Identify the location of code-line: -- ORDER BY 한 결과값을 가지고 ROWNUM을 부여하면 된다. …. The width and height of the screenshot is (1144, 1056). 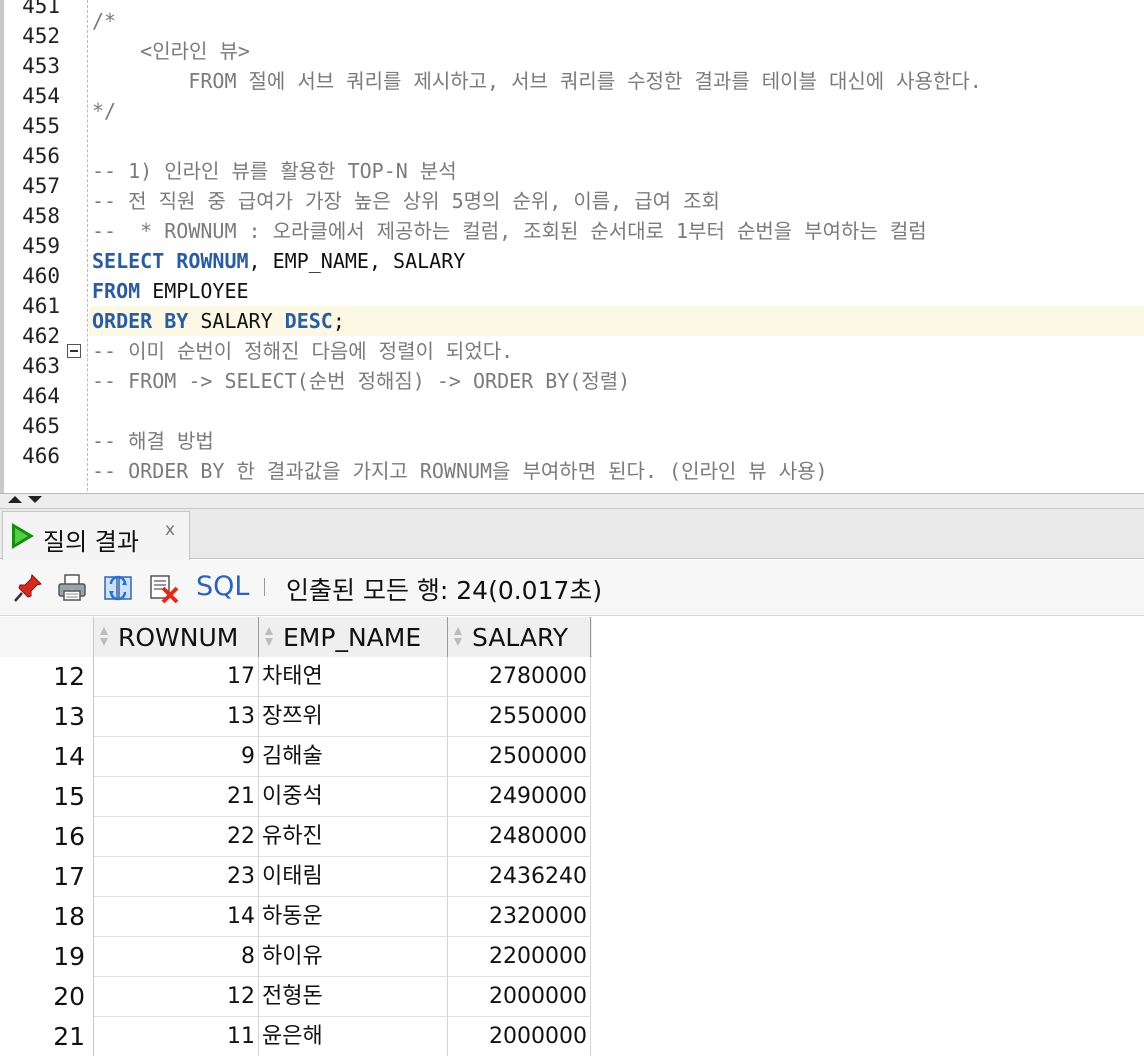
(460, 471).